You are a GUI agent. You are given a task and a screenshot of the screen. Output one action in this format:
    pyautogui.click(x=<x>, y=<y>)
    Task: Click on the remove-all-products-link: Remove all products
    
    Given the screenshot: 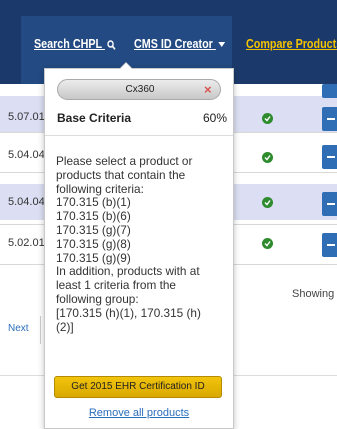 What is the action you would take?
    pyautogui.click(x=139, y=413)
    